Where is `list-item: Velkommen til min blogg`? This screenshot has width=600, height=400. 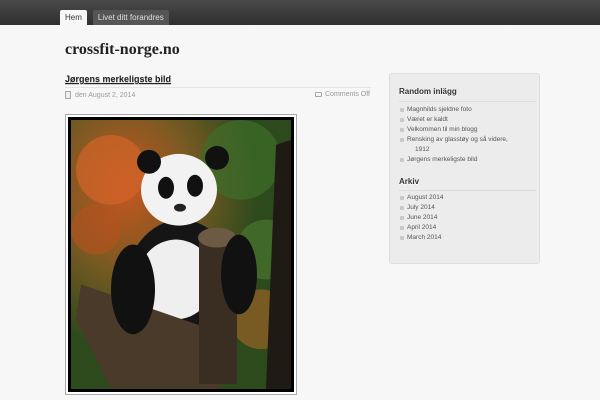 list-item: Velkommen til min blogg is located at coordinates (467, 130).